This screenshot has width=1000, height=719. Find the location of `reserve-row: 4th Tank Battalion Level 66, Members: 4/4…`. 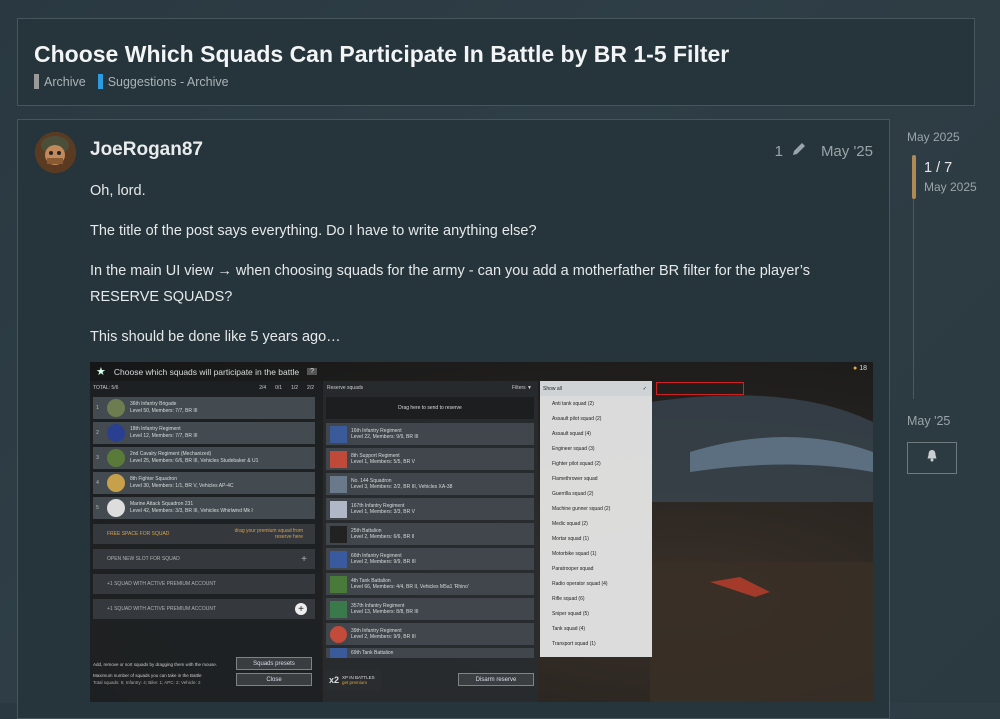

reserve-row: 4th Tank Battalion Level 66, Members: 4/4… is located at coordinates (430, 584).